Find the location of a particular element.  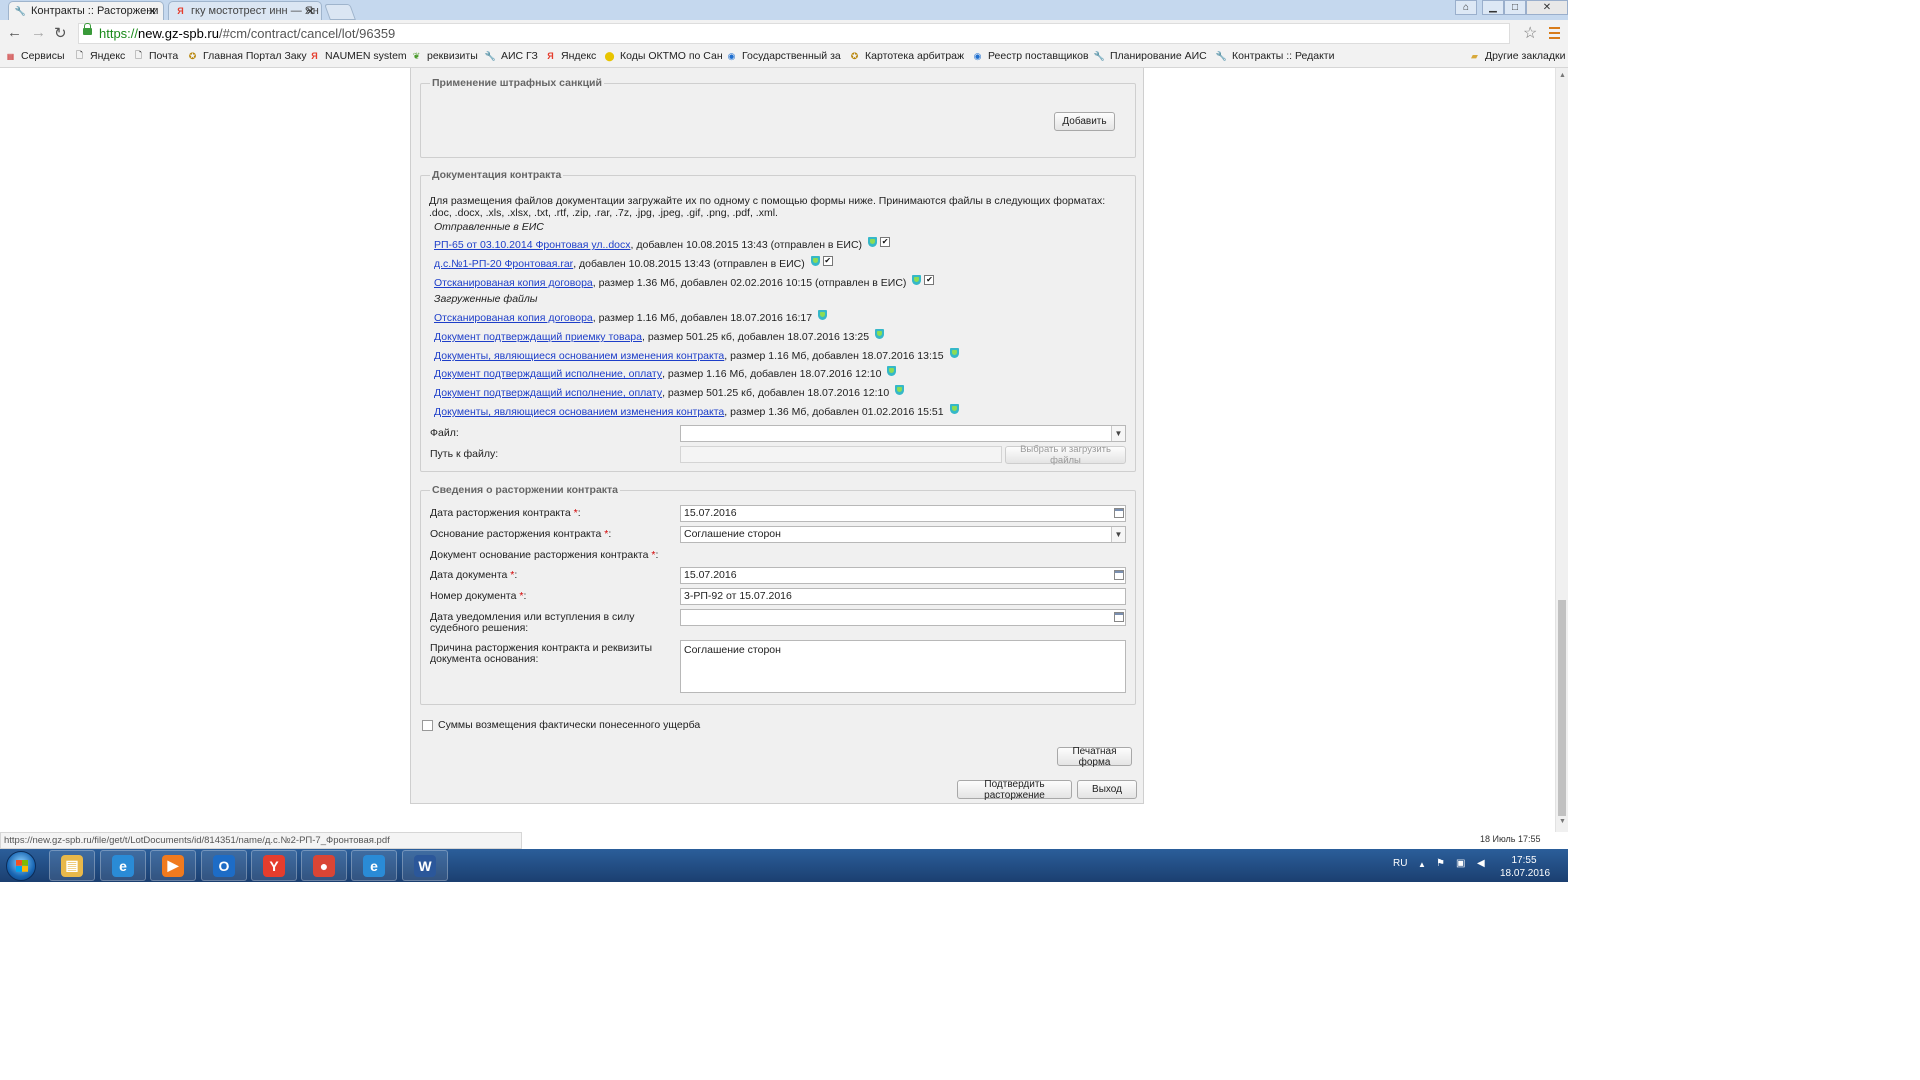

play-icon: ▶ is located at coordinates (173, 865).